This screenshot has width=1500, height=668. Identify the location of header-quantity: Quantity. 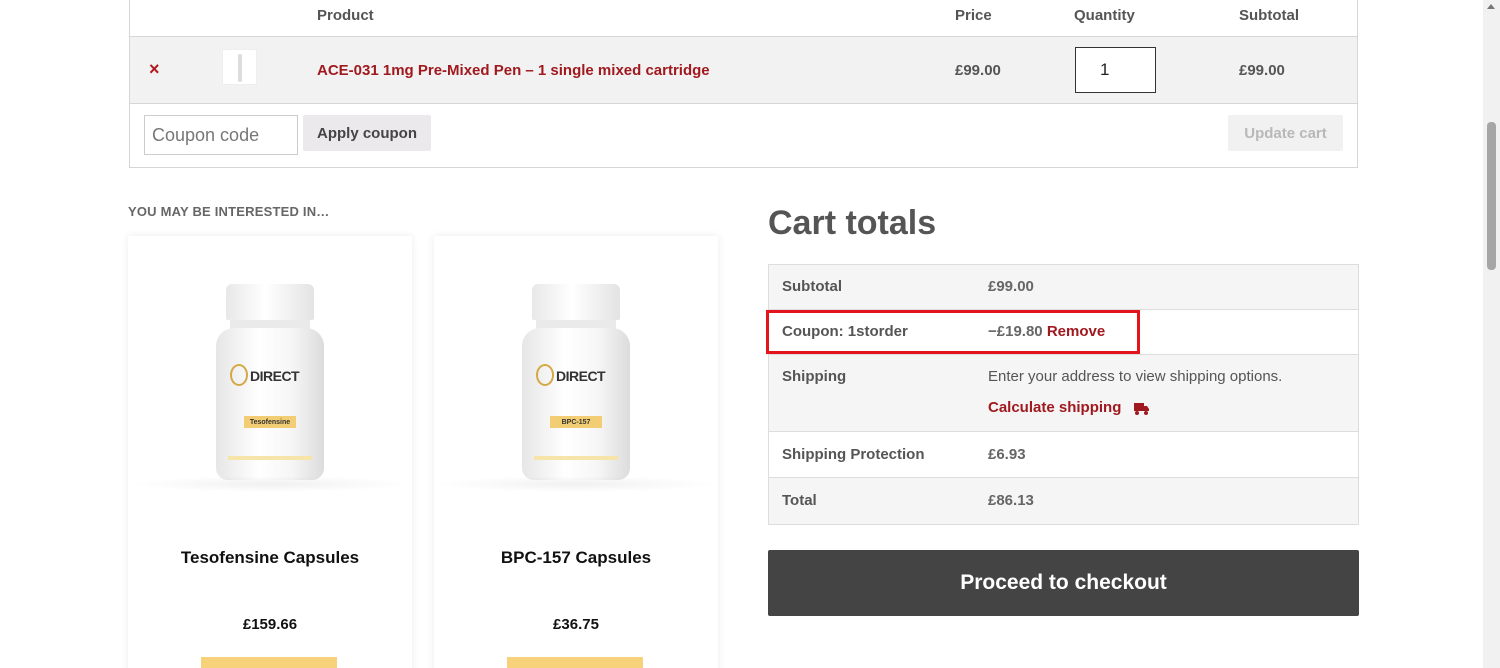
(1104, 15).